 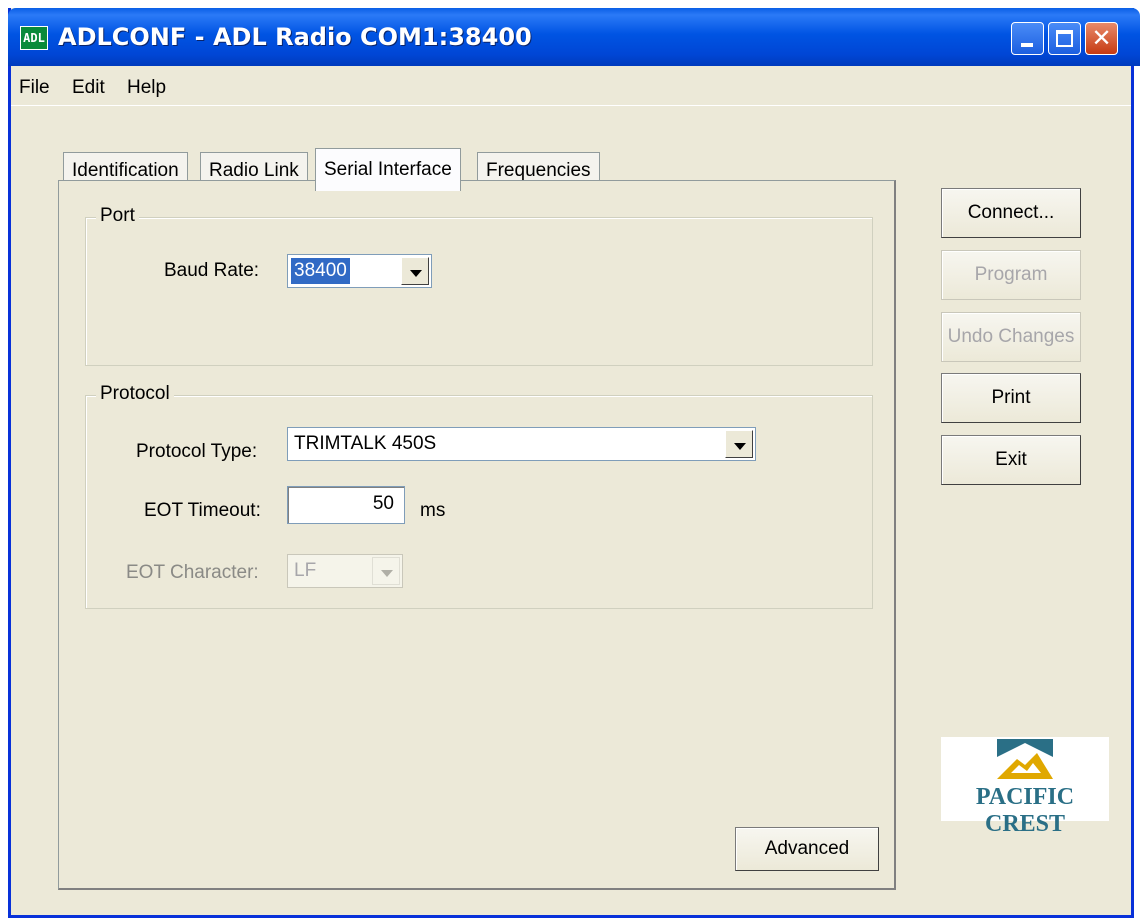 What do you see at coordinates (192, 572) in the screenshot?
I see `eot-character-label: EOT Character:` at bounding box center [192, 572].